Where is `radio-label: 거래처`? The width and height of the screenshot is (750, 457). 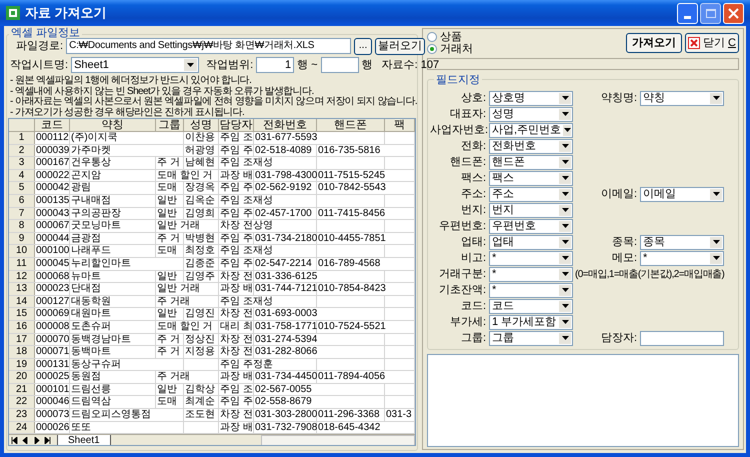
radio-label: 거래처 is located at coordinates (456, 49).